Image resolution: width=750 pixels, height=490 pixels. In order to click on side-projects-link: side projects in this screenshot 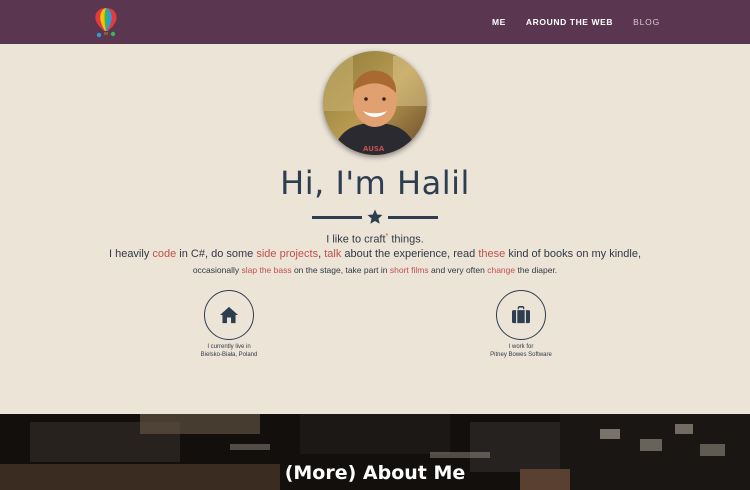, I will do `click(287, 254)`.